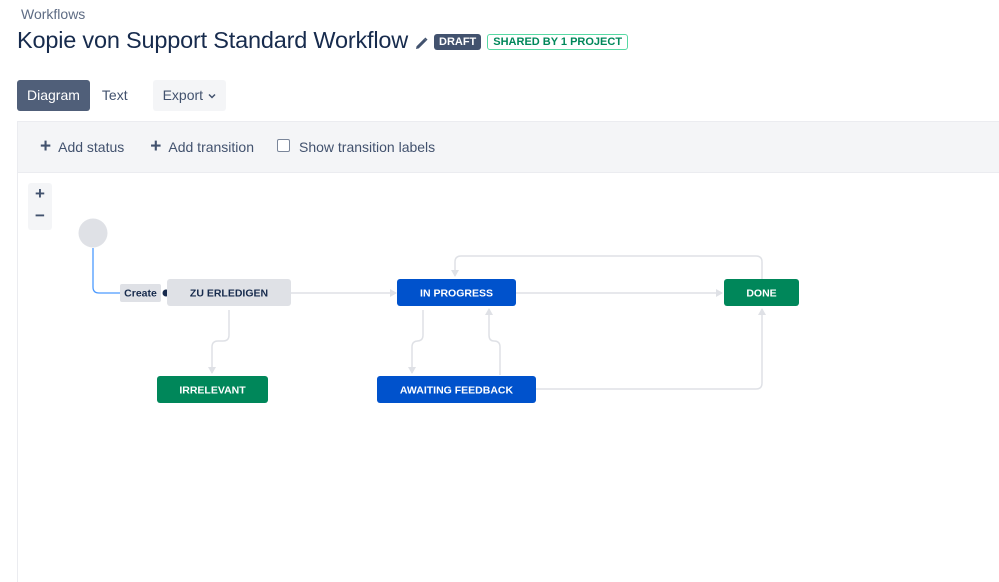 The width and height of the screenshot is (999, 582). I want to click on transition-in-progress-to-awaiting-feedback, so click(416, 342).